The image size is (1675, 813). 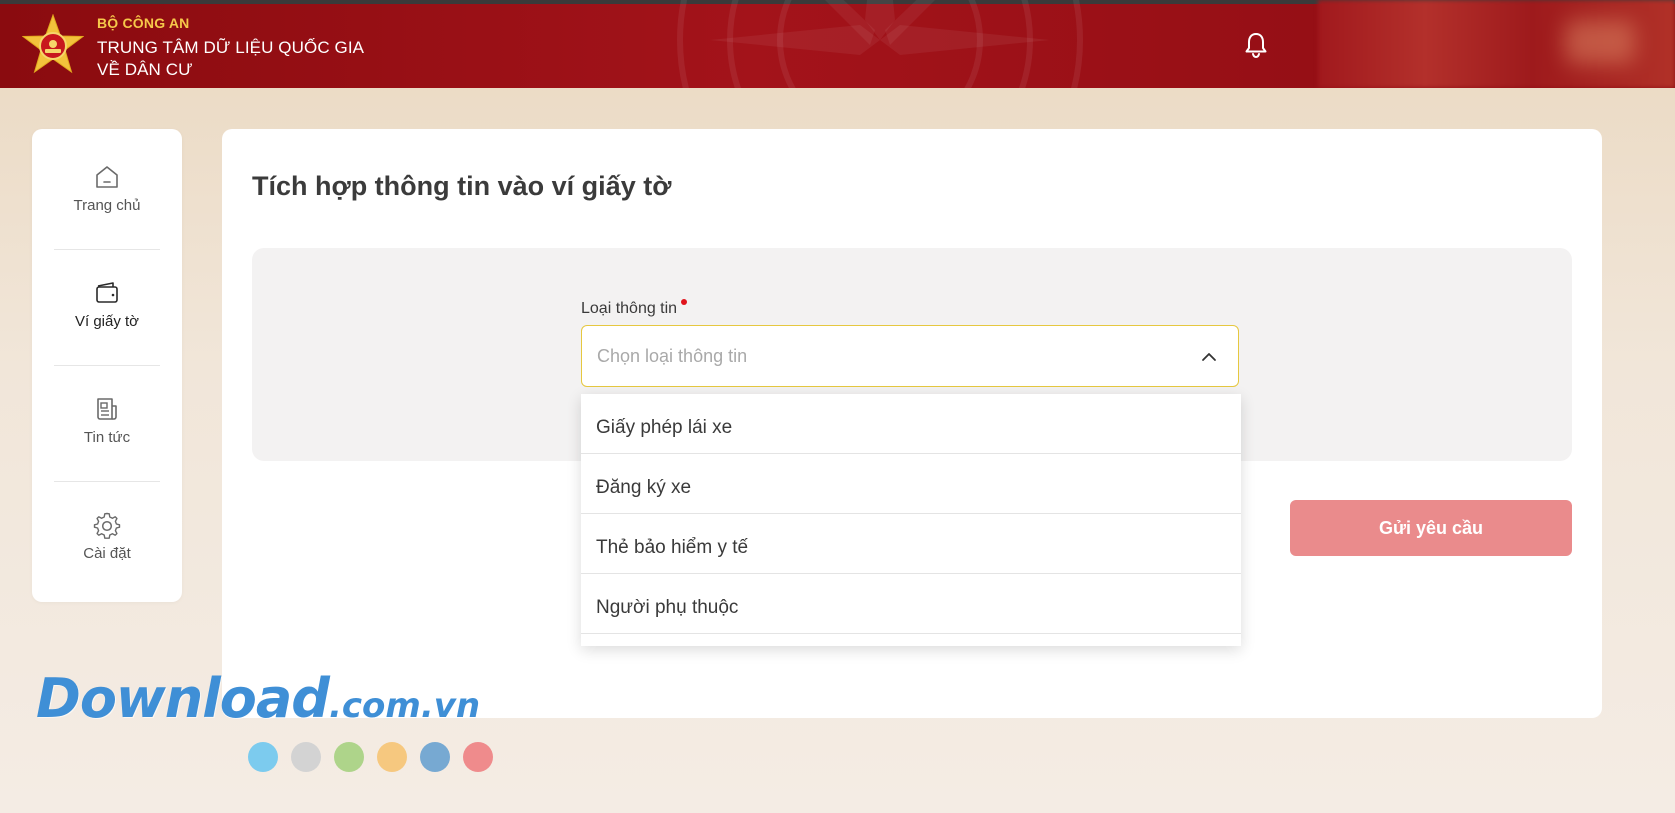 I want to click on info-type-select: Chọn loại thông tin, so click(x=910, y=356).